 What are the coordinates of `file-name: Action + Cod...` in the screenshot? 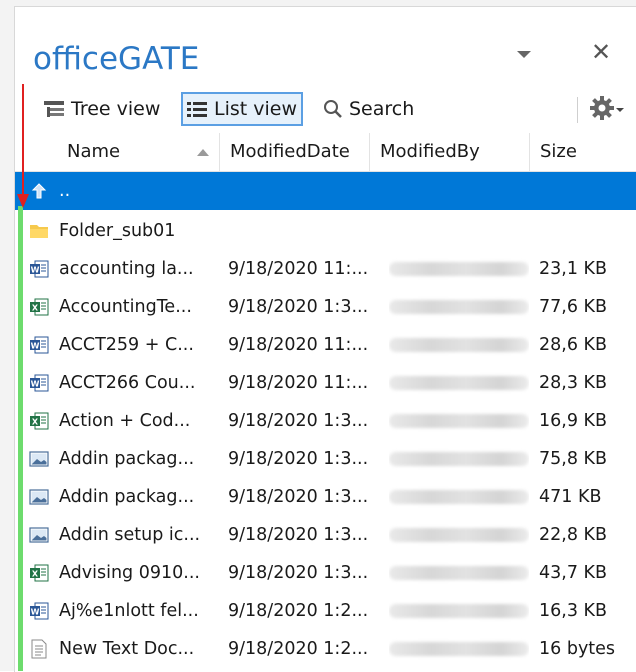 It's located at (125, 421).